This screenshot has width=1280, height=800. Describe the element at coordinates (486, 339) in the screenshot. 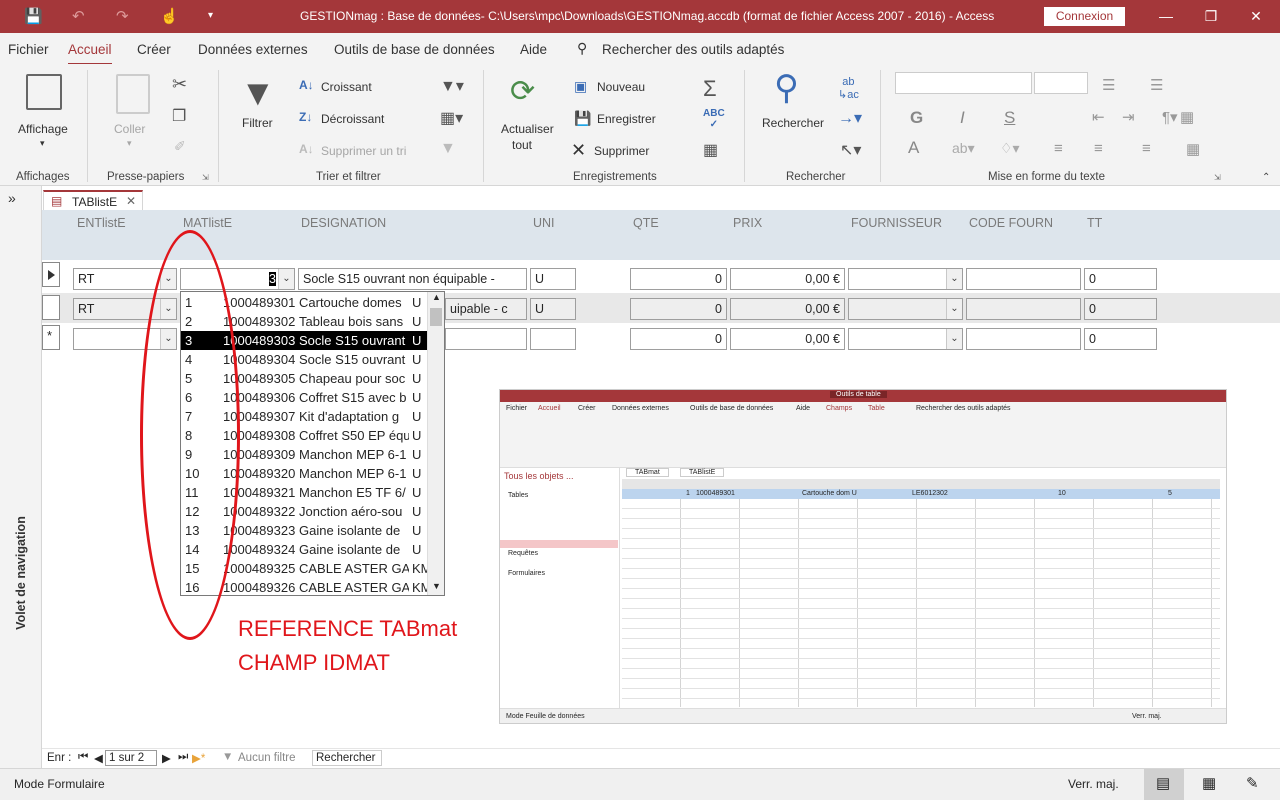

I see `designation-field` at that location.